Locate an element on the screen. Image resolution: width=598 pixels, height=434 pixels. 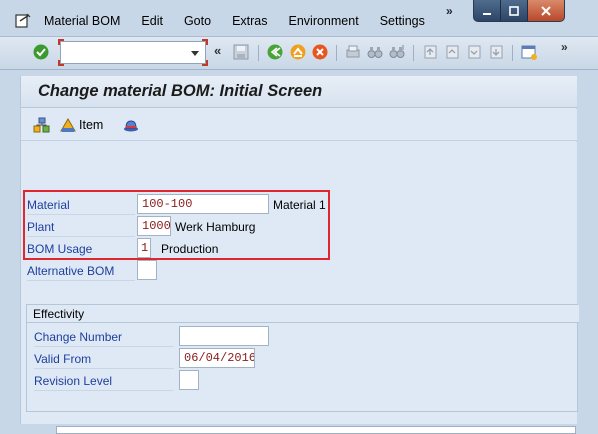
first-page-button is located at coordinates (430, 52).